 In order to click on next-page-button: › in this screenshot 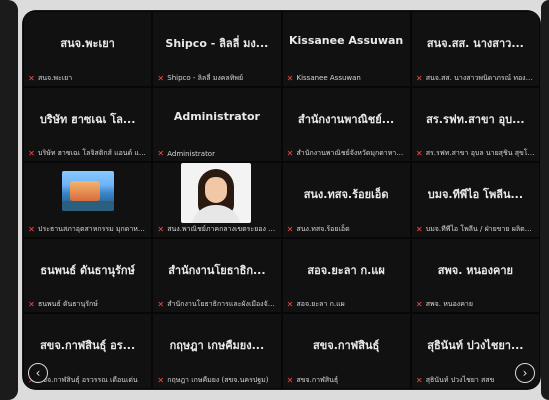, I will do `click(525, 373)`.